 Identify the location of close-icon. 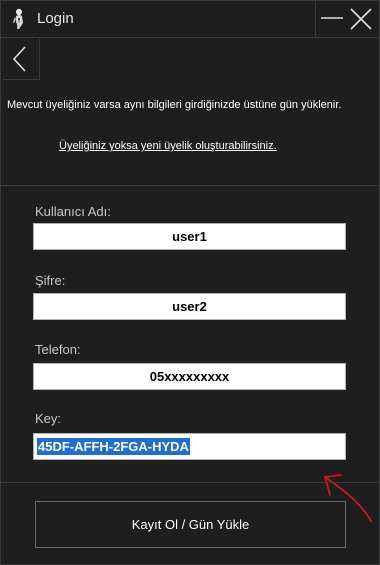
(361, 19).